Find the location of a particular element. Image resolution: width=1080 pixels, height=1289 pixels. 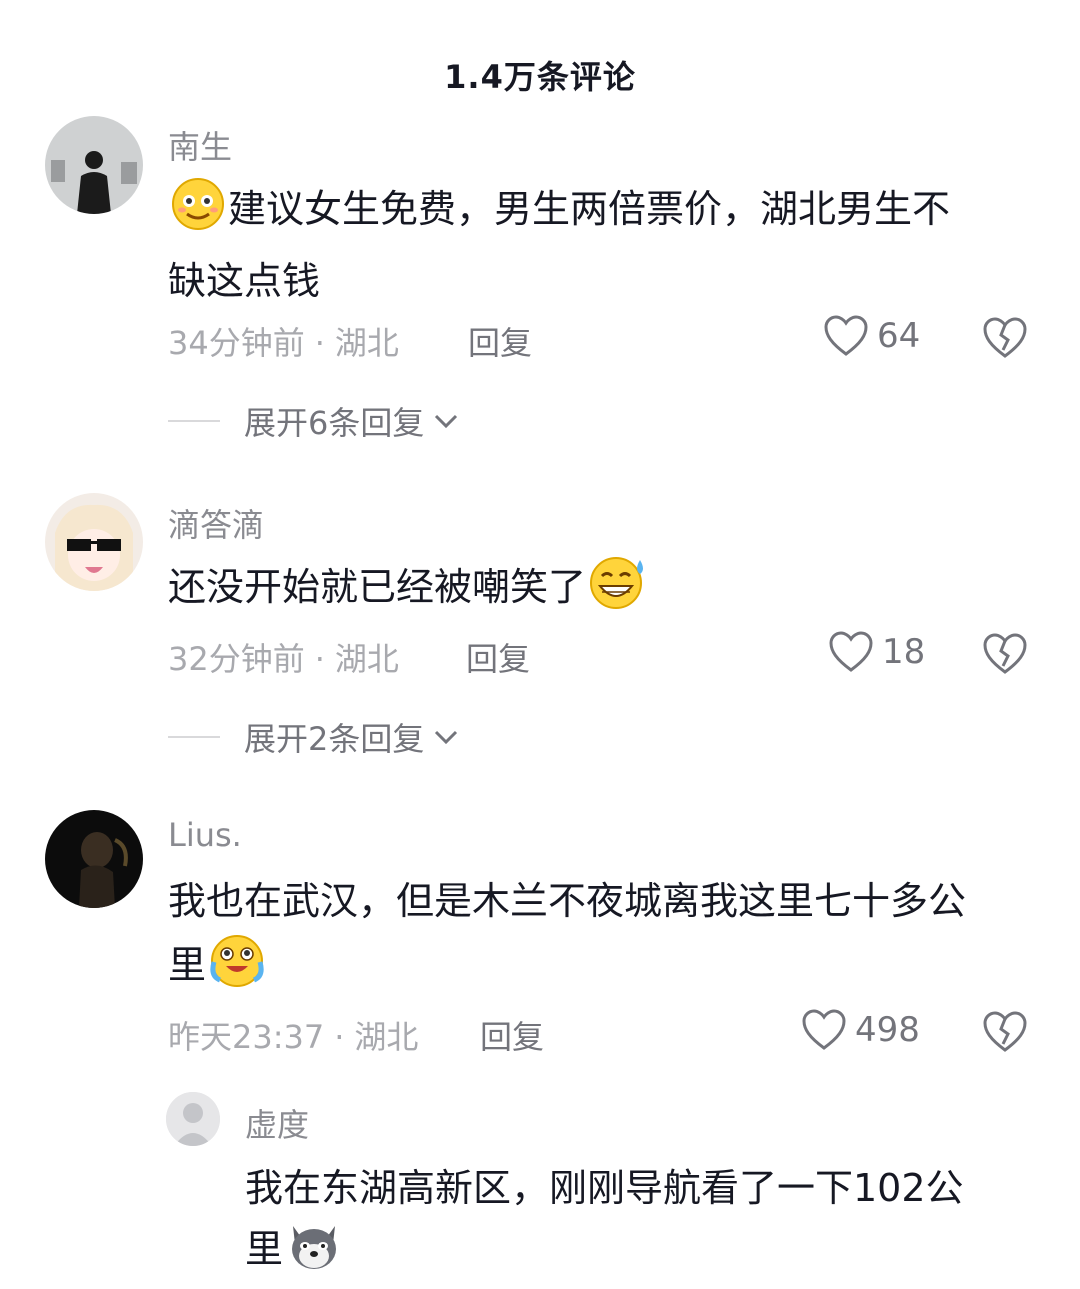

comment-text: 我也在武汉，但是木兰不夜城离我这里七十多公里 is located at coordinates (603, 938).